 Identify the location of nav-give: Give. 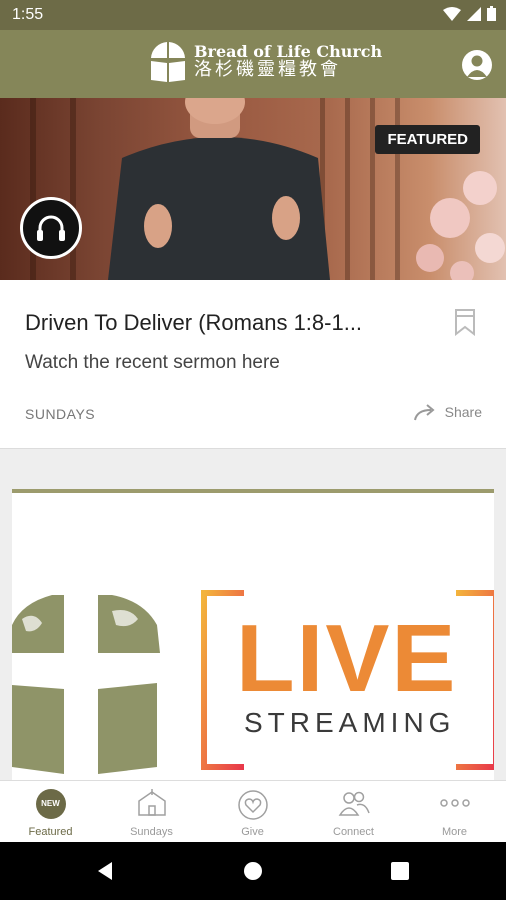
(252, 812).